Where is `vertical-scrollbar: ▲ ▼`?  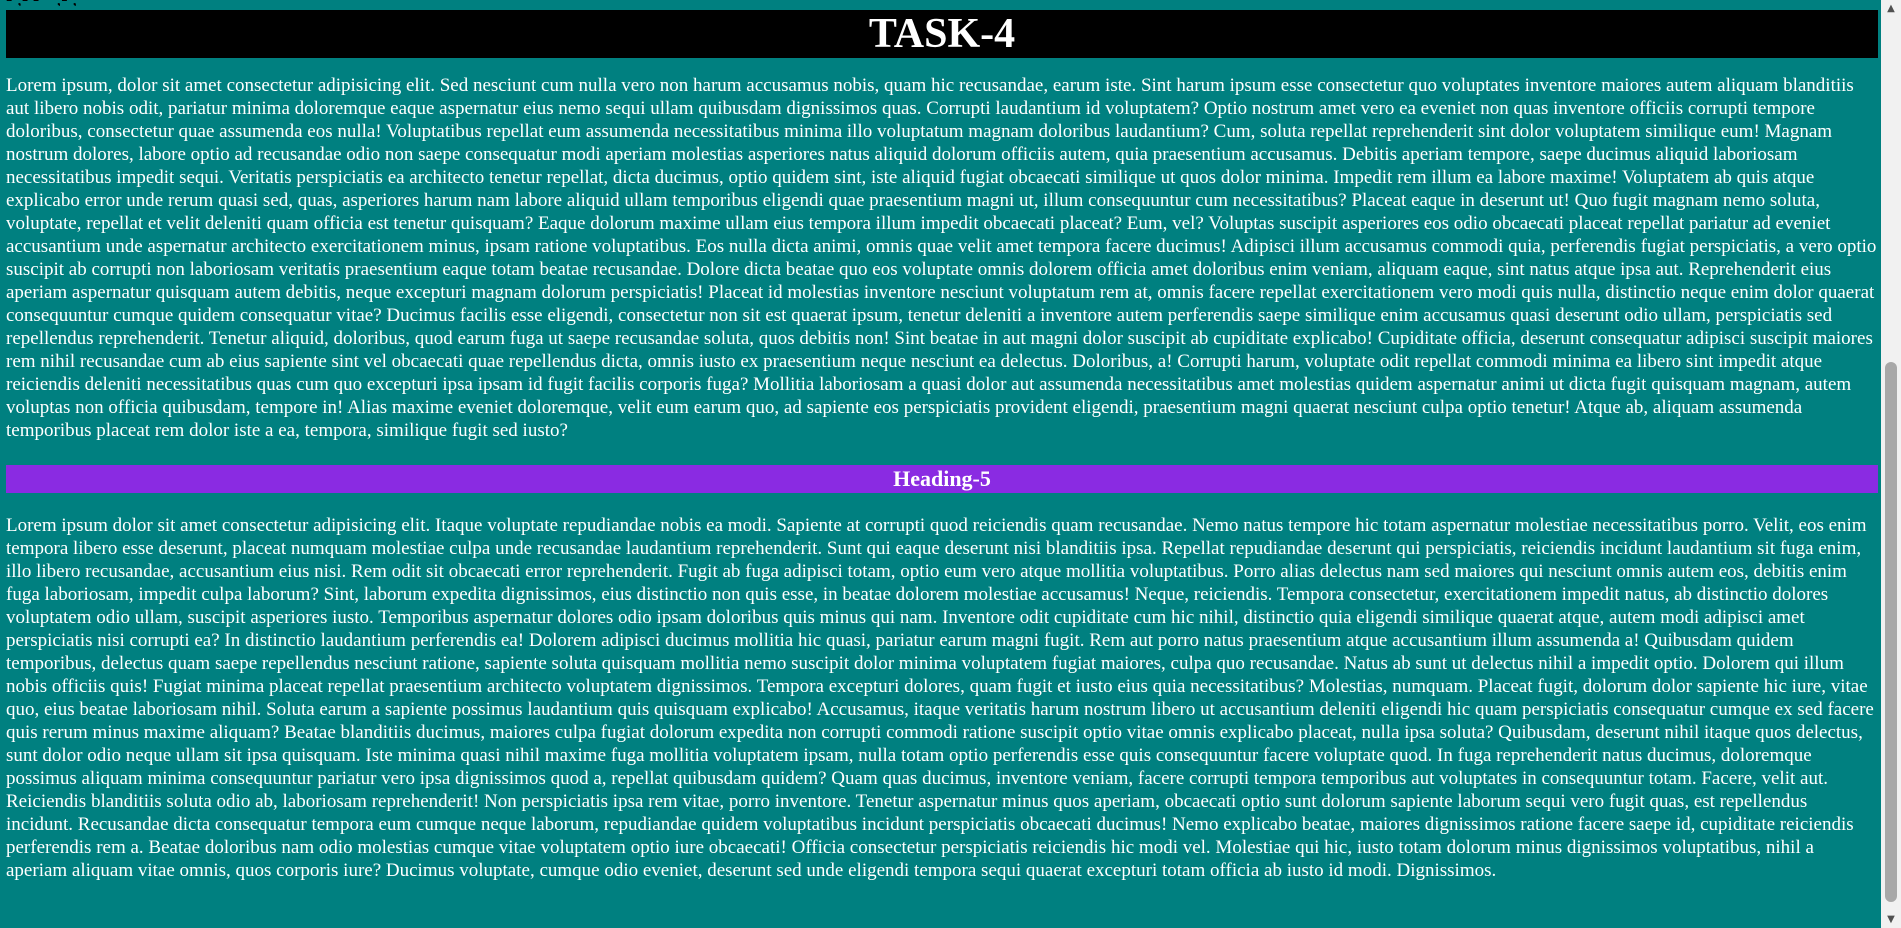
vertical-scrollbar: ▲ ▼ is located at coordinates (1891, 464).